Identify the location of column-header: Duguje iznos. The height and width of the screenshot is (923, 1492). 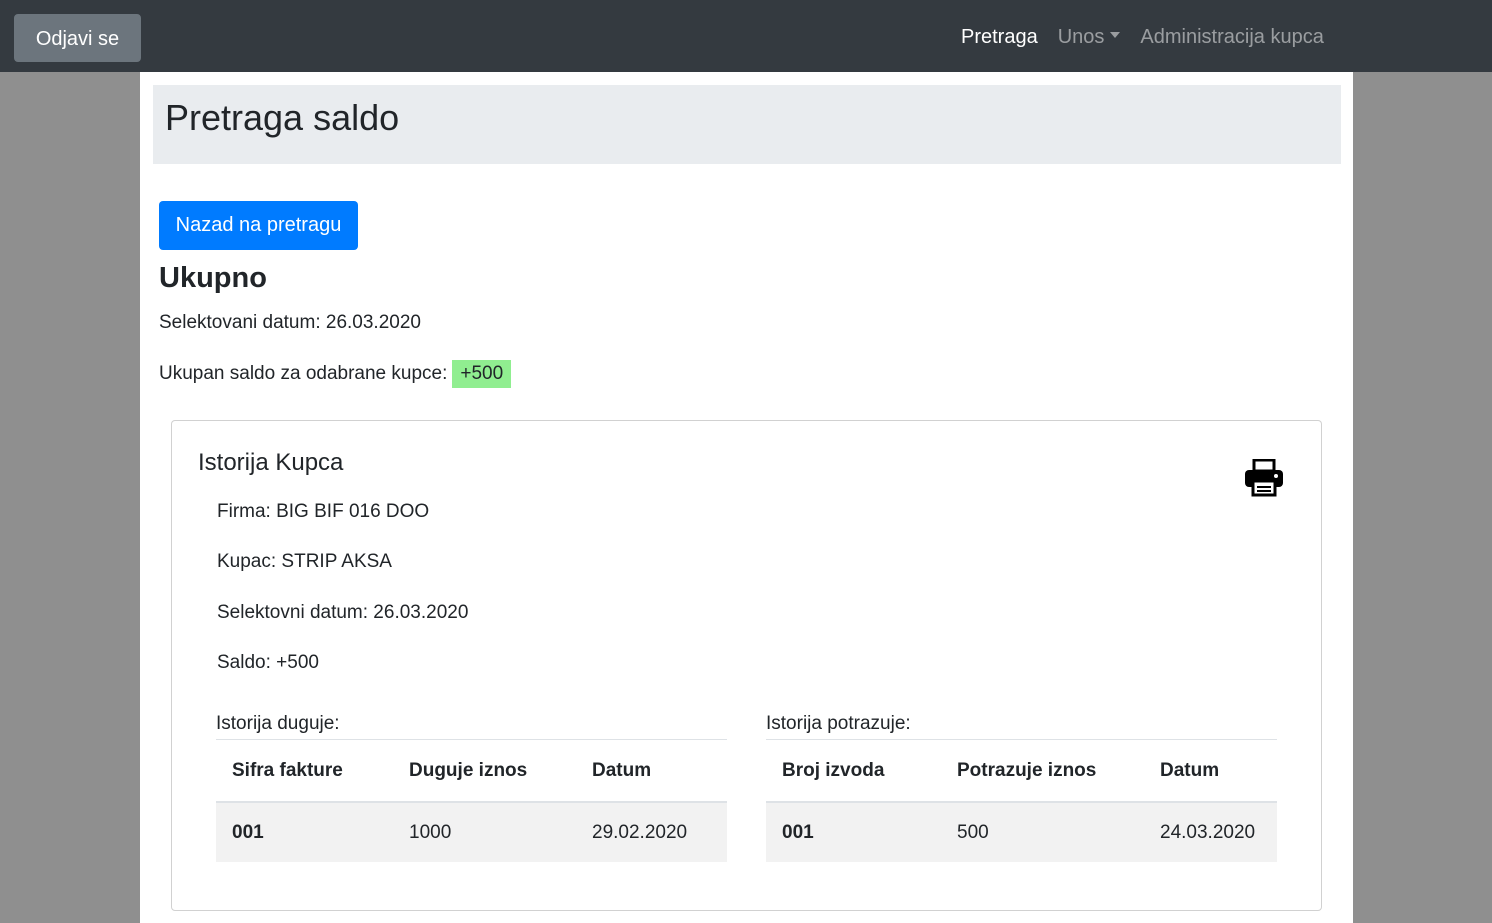
(484, 772).